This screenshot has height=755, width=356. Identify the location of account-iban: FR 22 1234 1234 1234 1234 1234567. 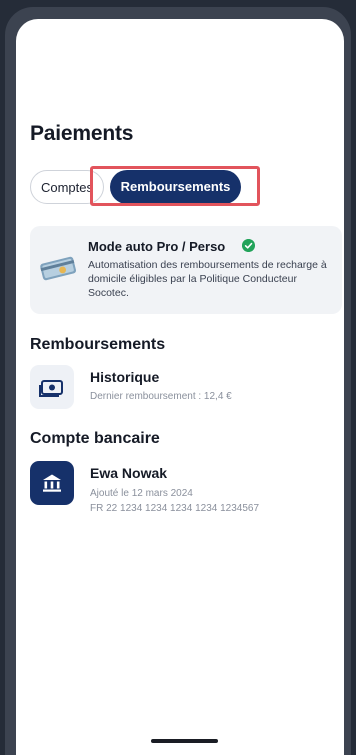
(175, 508).